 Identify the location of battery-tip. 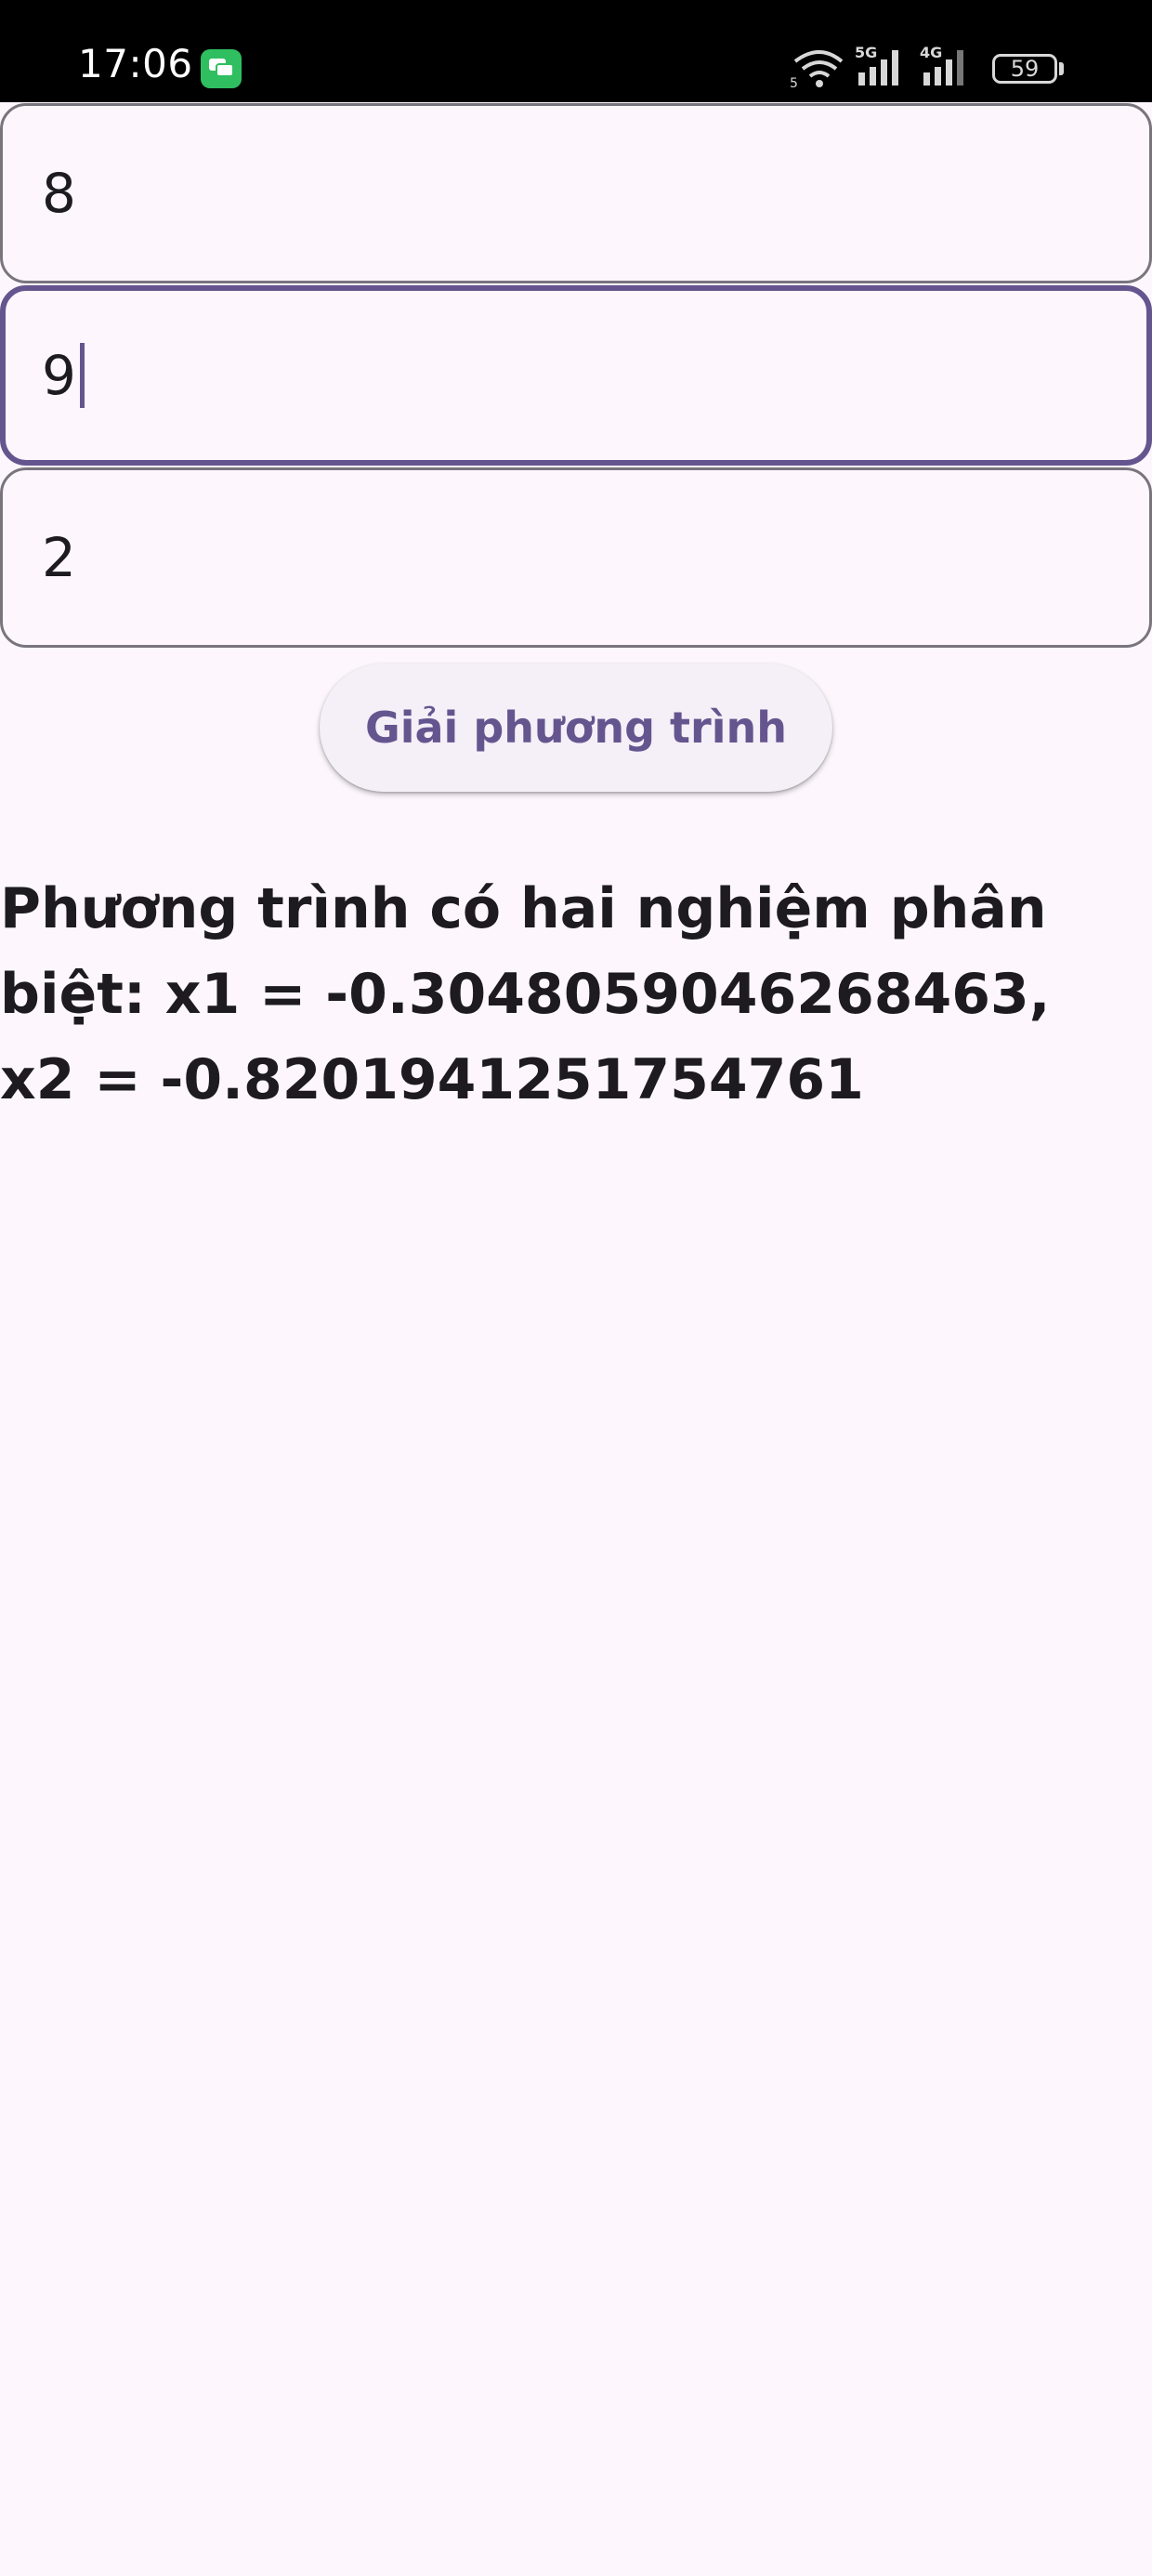
(1061, 68).